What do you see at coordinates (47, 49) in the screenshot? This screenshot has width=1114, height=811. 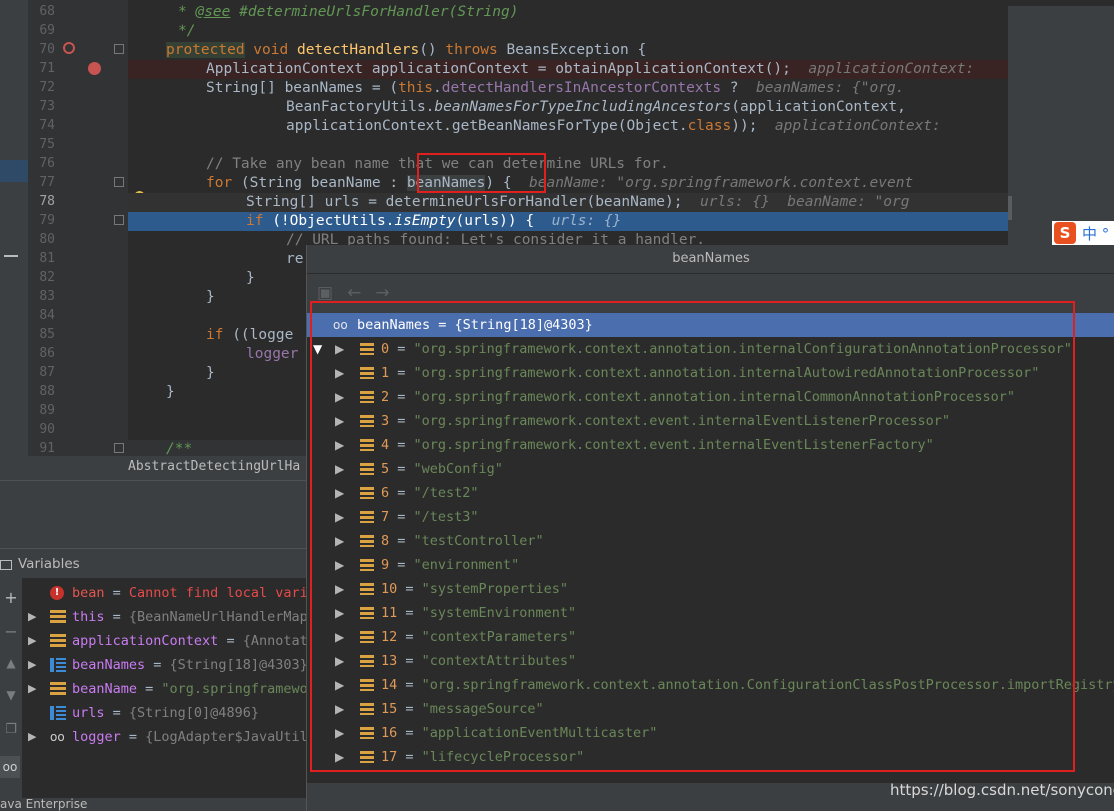 I see `line-number: 70` at bounding box center [47, 49].